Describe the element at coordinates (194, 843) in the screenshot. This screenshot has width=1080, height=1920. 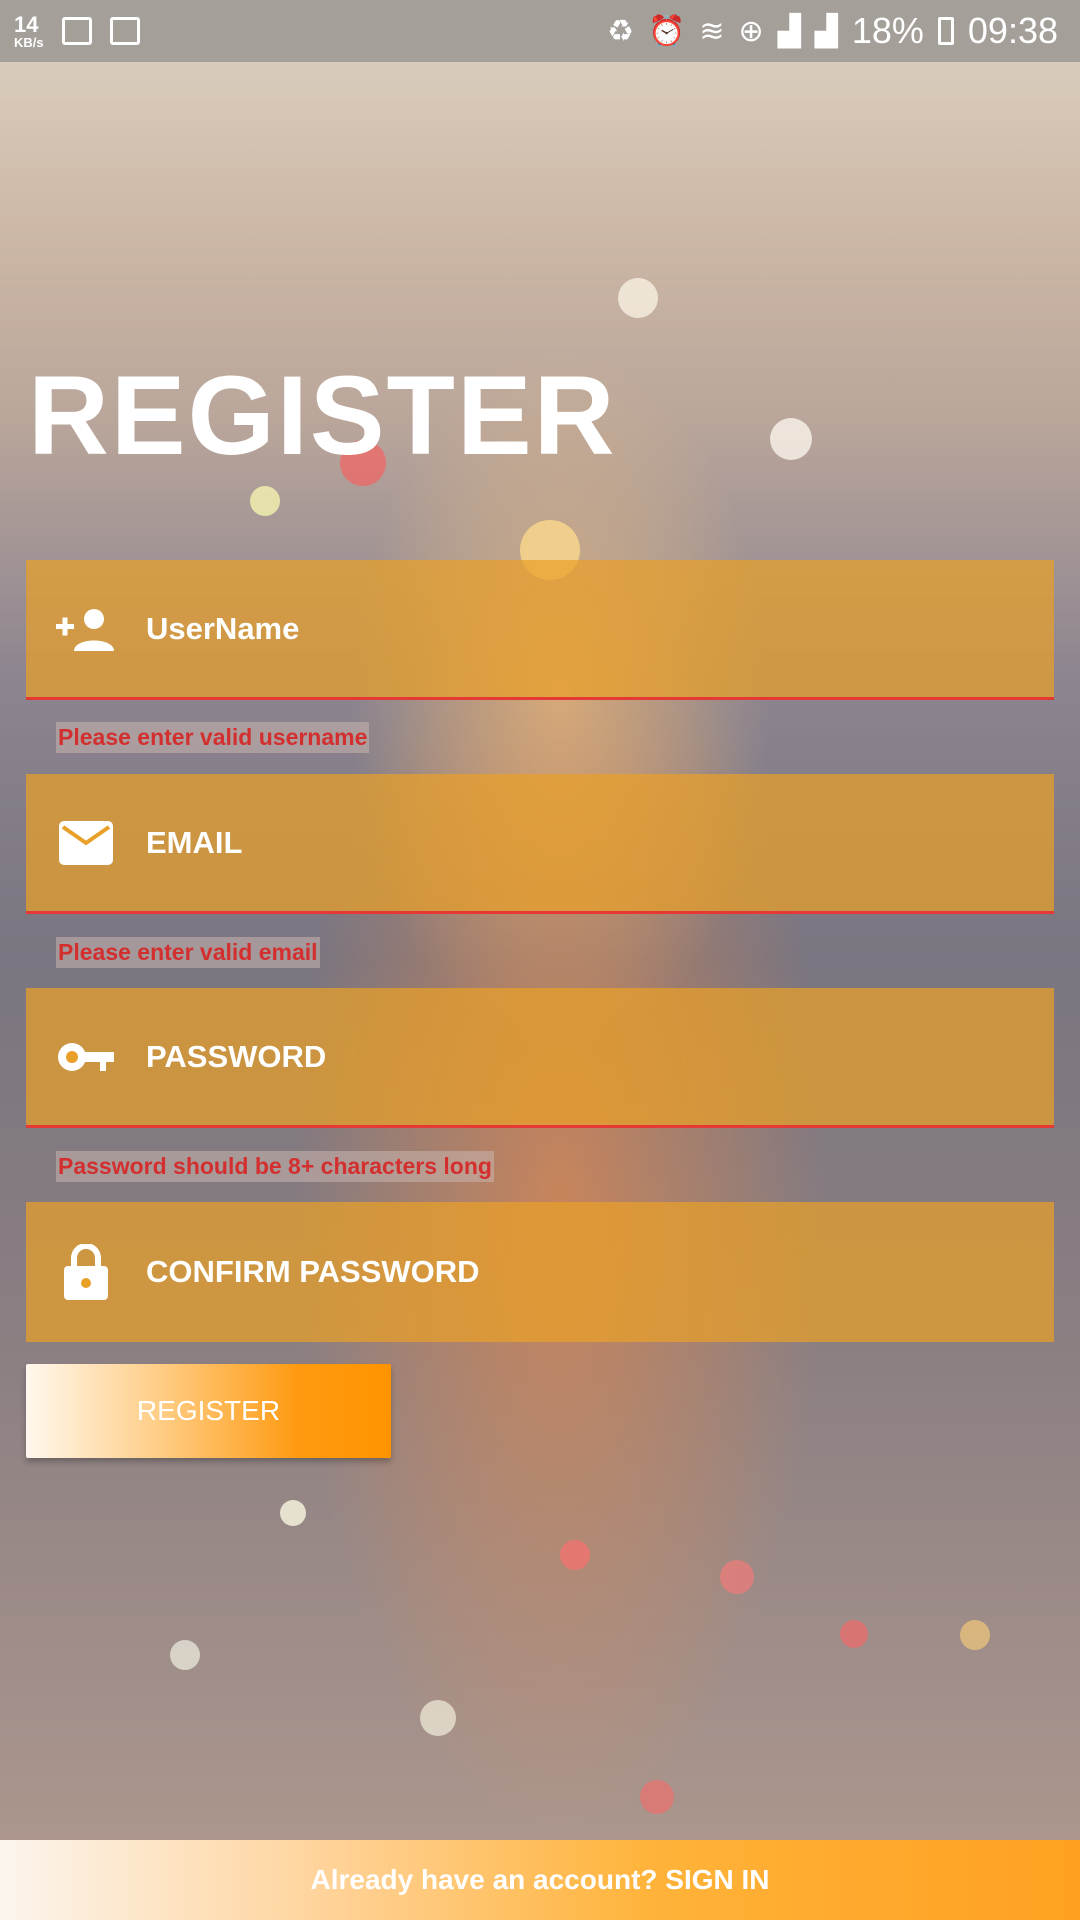
I see `email-input: EMAIL` at that location.